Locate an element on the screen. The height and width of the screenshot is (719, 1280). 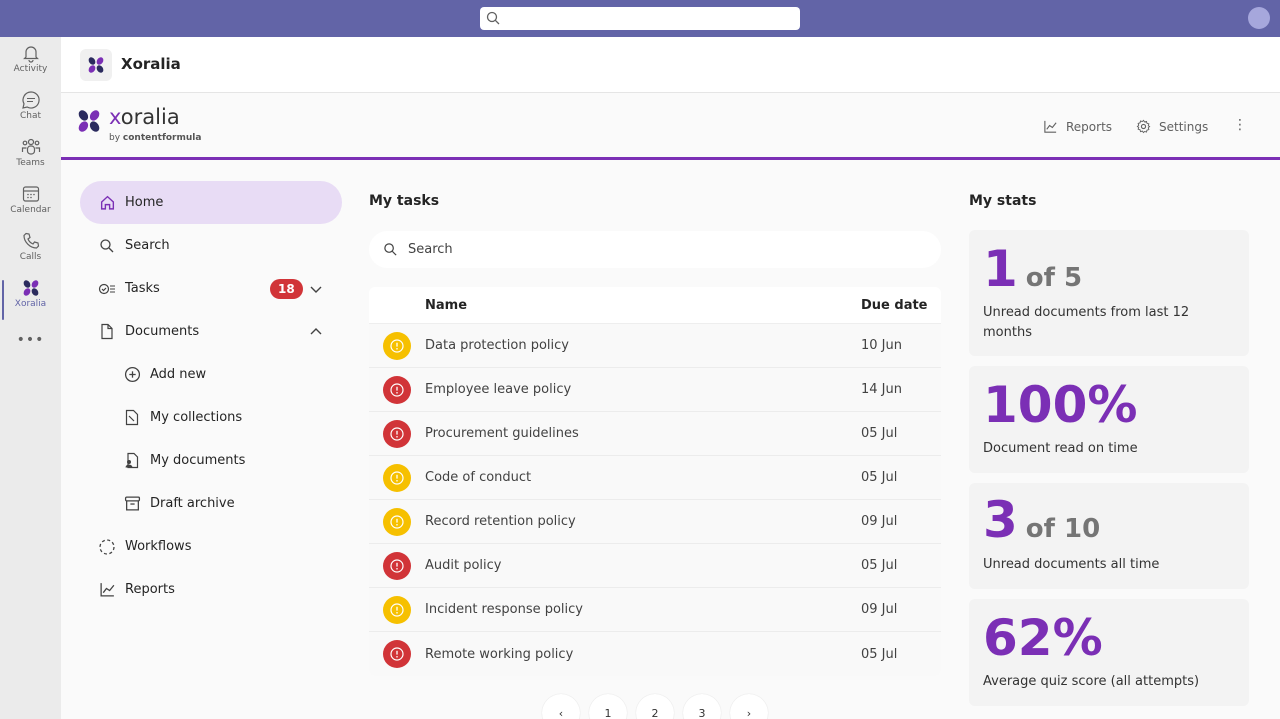
workflow-icon is located at coordinates (107, 547).